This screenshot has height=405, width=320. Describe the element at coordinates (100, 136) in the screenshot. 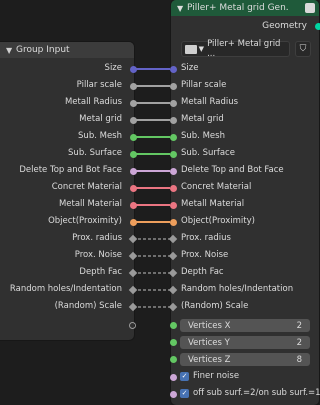

I see `group-output-label-sub-mesh: Sub. Mesh` at that location.